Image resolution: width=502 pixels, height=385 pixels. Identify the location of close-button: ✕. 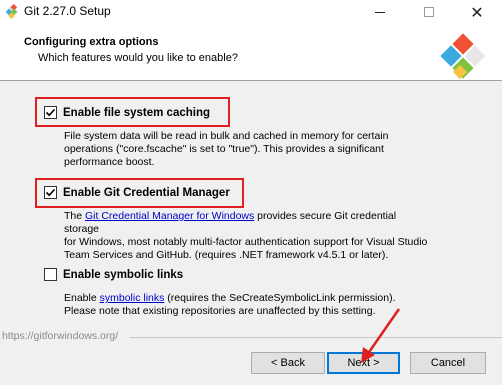
(477, 12).